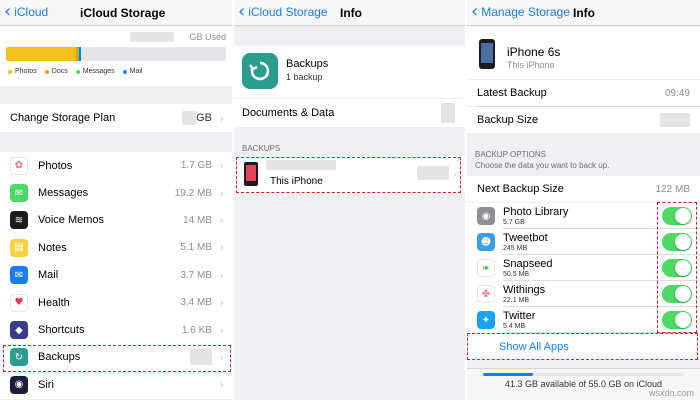  What do you see at coordinates (196, 275) in the screenshot?
I see `storage-item-value: 3.7 MB` at bounding box center [196, 275].